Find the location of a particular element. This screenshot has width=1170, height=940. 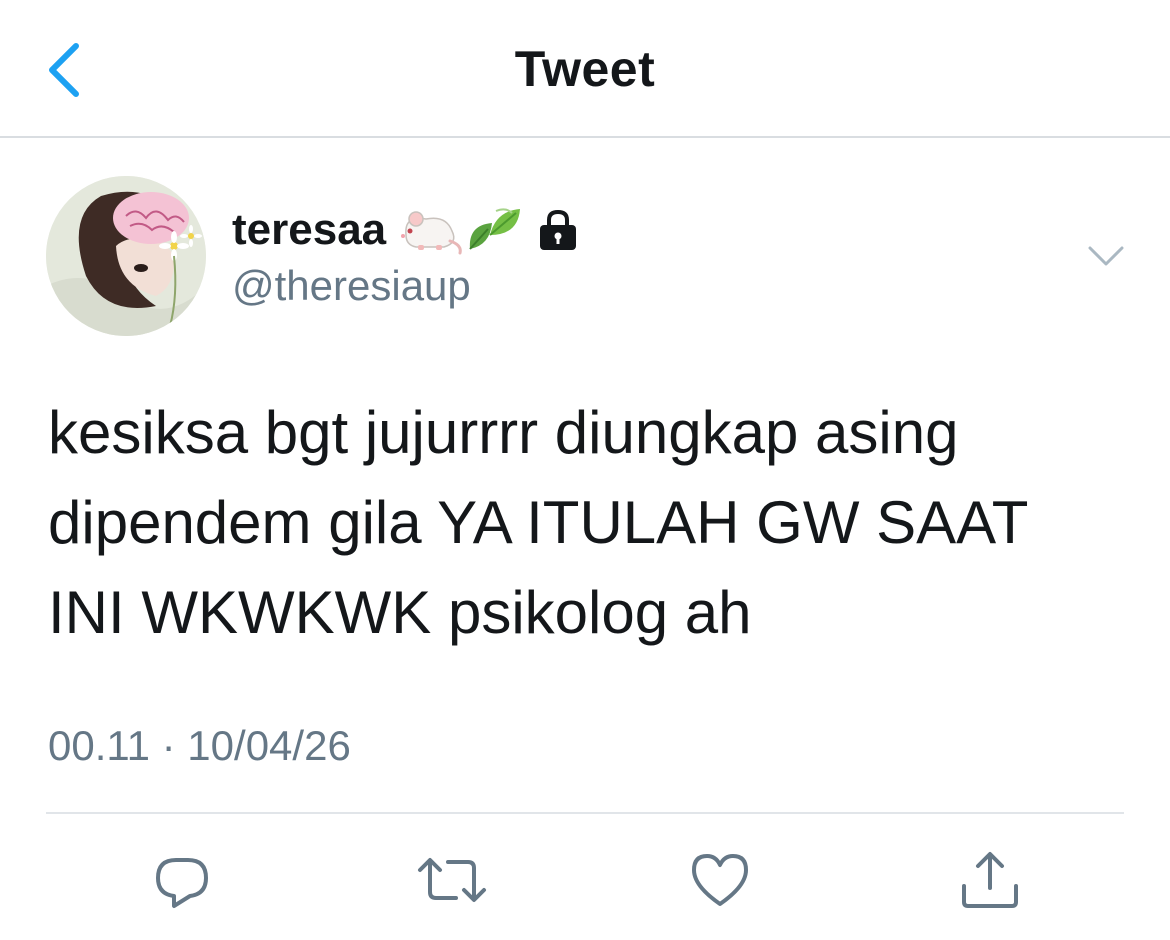

like-button is located at coordinates (720, 880).